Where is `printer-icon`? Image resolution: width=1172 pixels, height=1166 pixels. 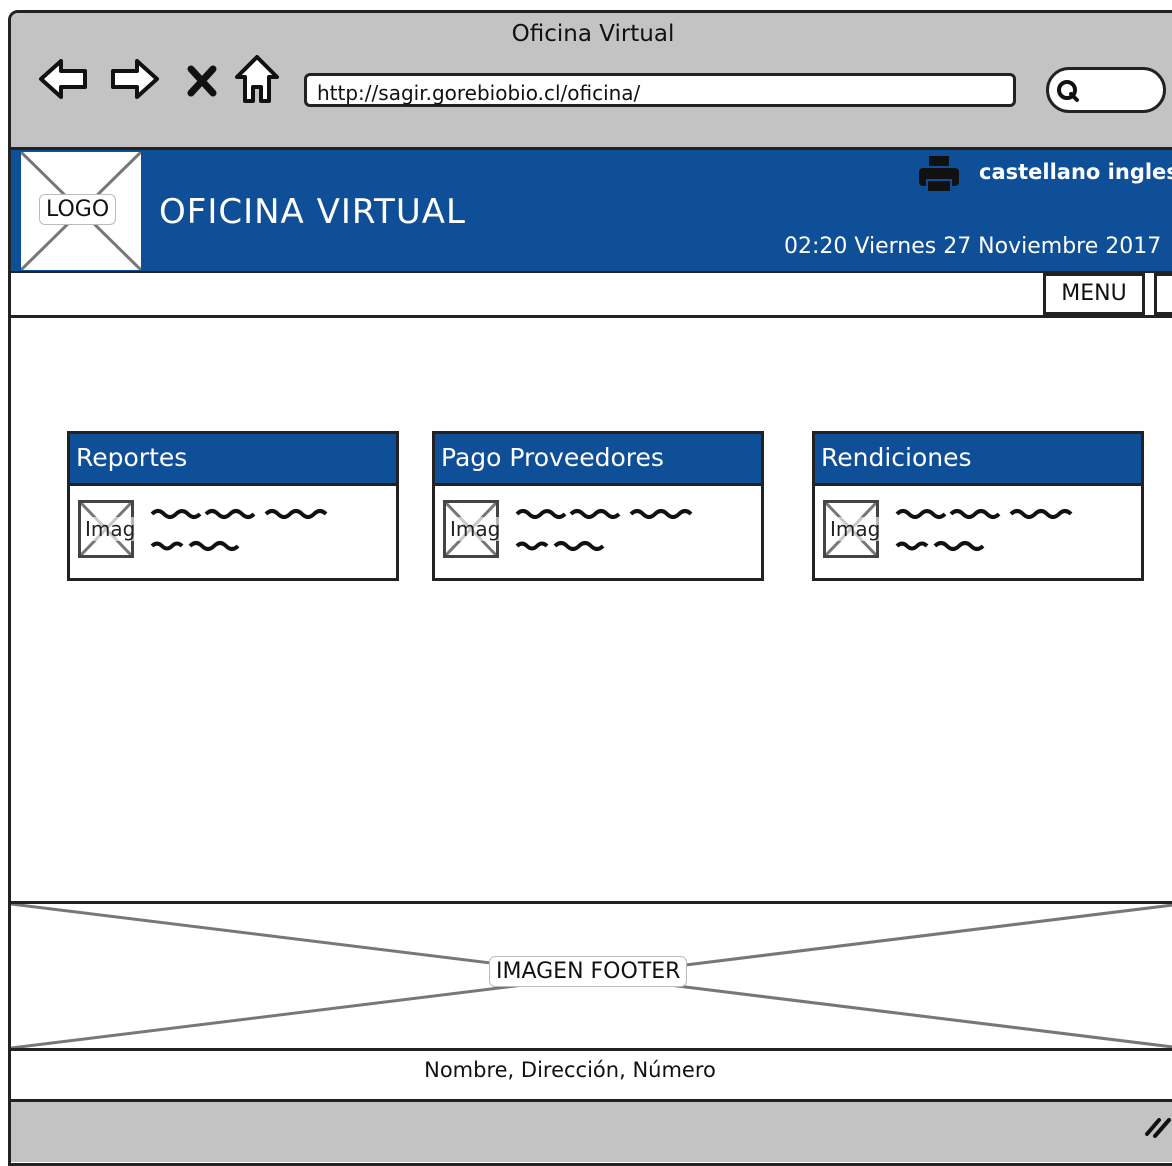
printer-icon is located at coordinates (939, 174).